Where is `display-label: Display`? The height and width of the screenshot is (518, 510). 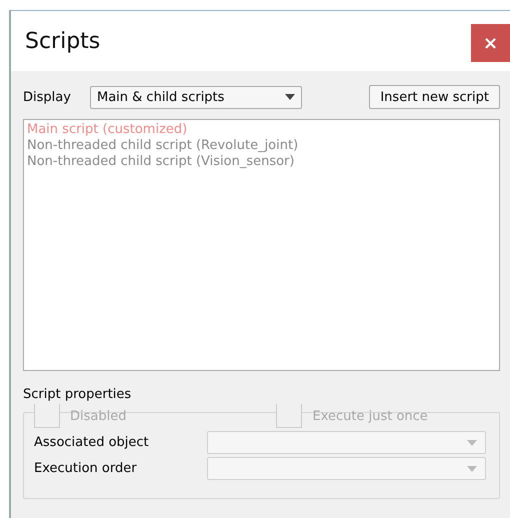 display-label: Display is located at coordinates (47, 97).